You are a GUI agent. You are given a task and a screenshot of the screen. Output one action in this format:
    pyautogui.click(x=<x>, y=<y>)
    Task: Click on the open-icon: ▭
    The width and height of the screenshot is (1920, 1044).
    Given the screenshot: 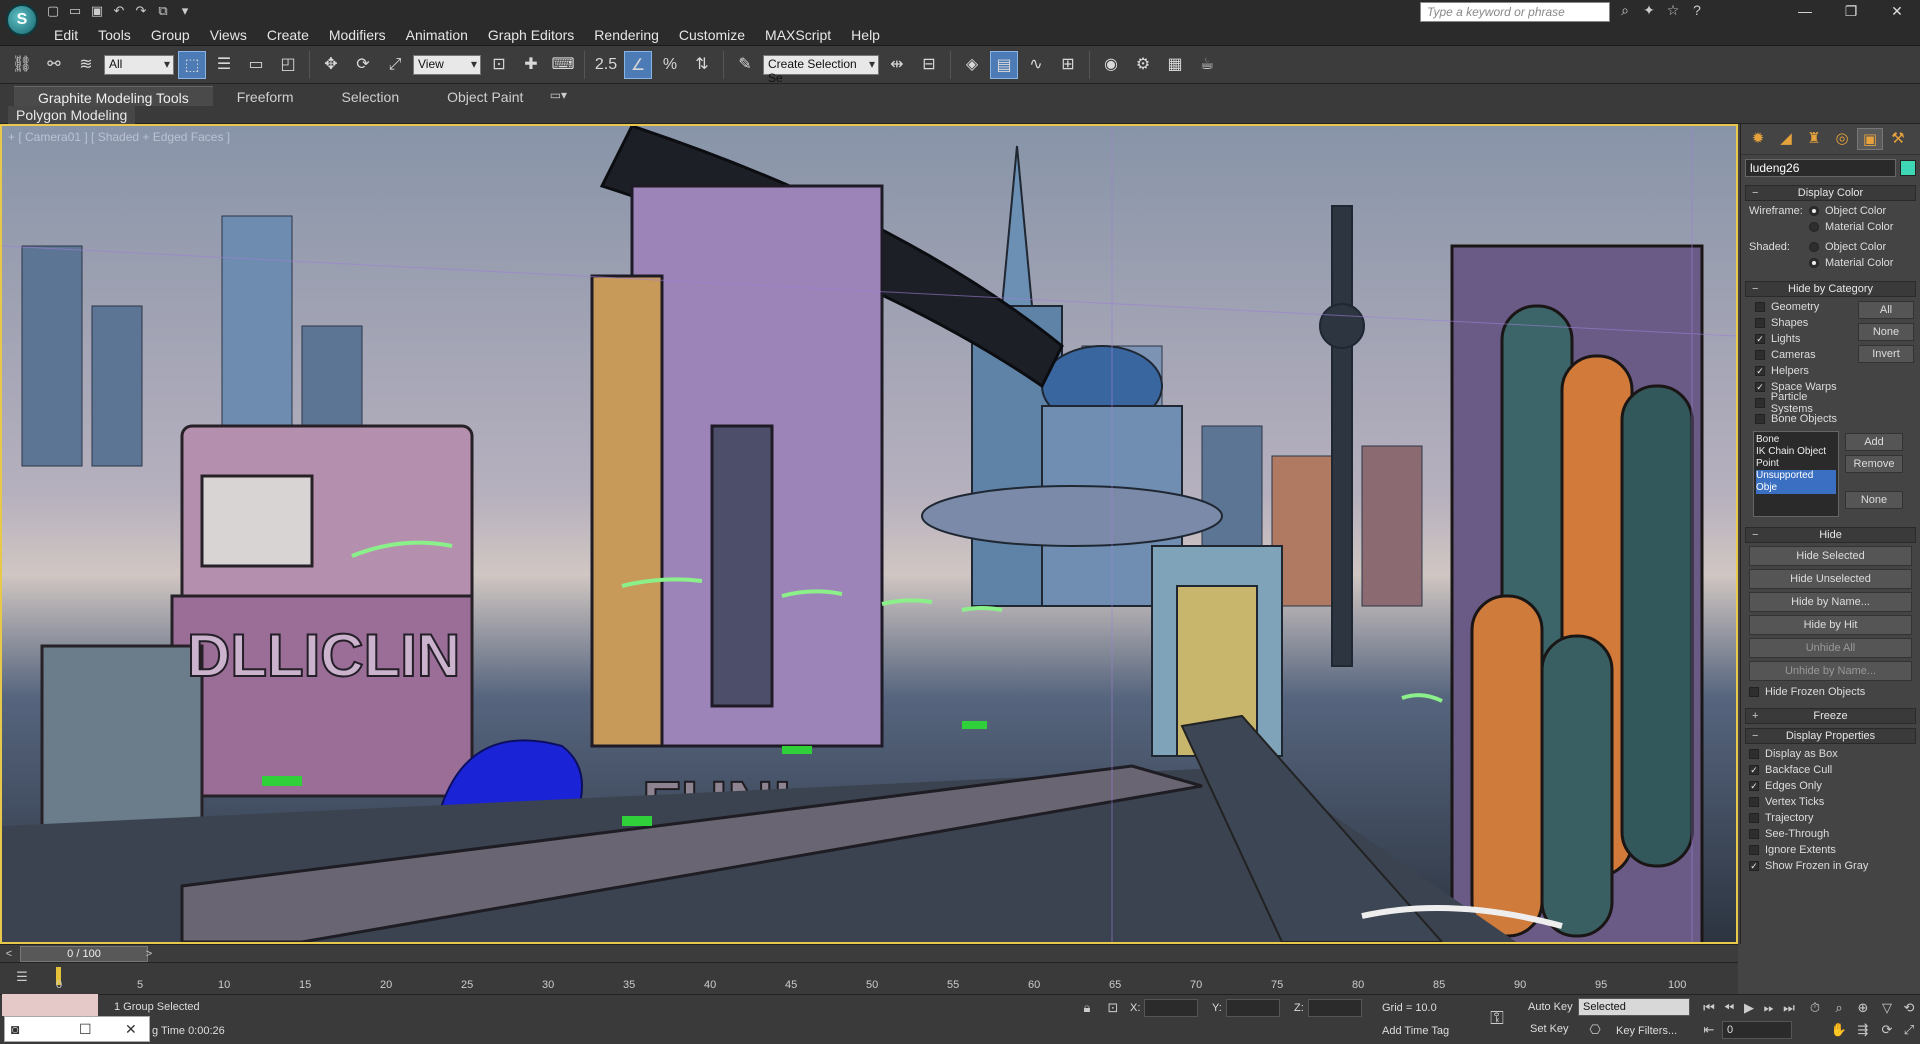 What is the action you would take?
    pyautogui.click(x=75, y=11)
    